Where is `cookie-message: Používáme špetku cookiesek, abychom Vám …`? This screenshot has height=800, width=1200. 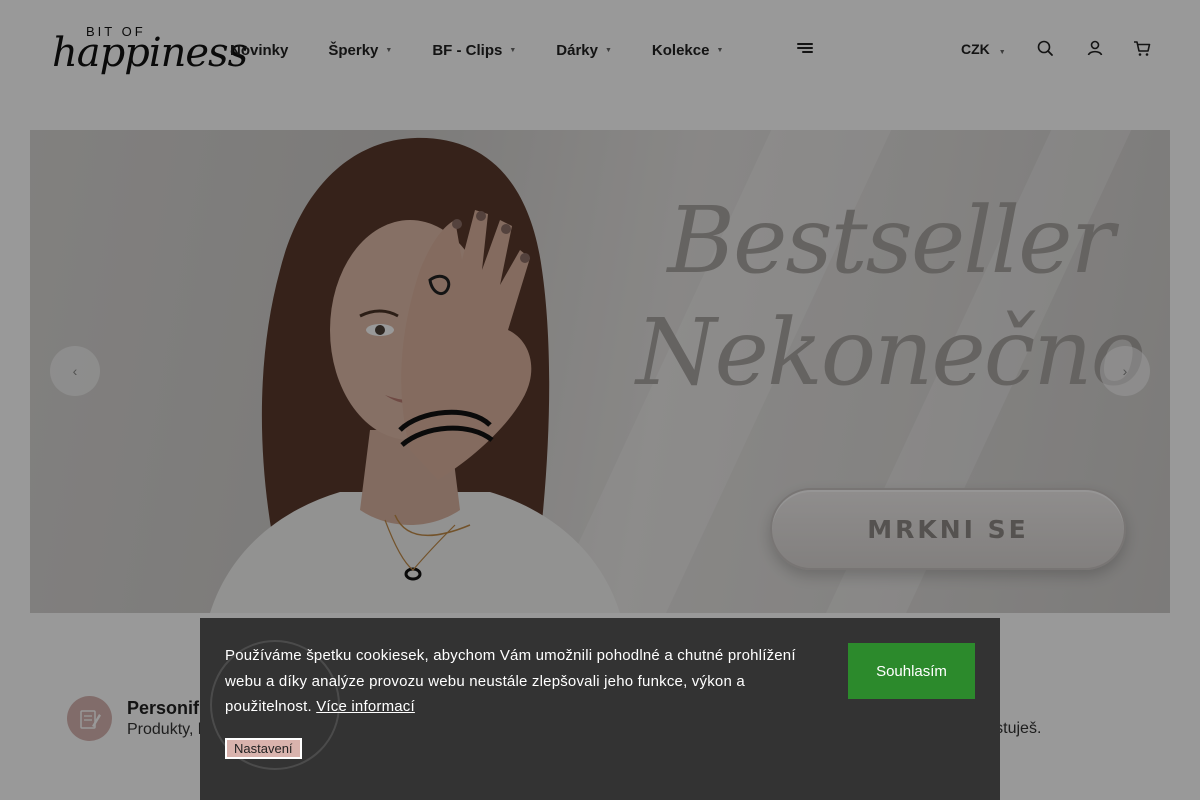
cookie-message: Používáme špetku cookiesek, abychom Vám … is located at coordinates (515, 681).